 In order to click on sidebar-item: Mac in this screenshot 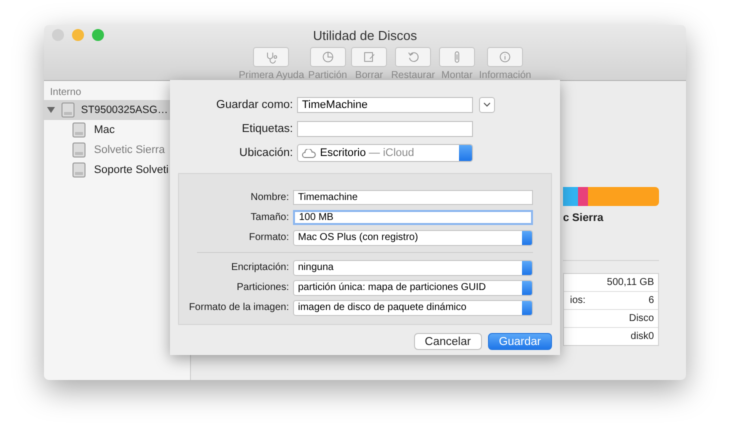, I will do `click(117, 130)`.